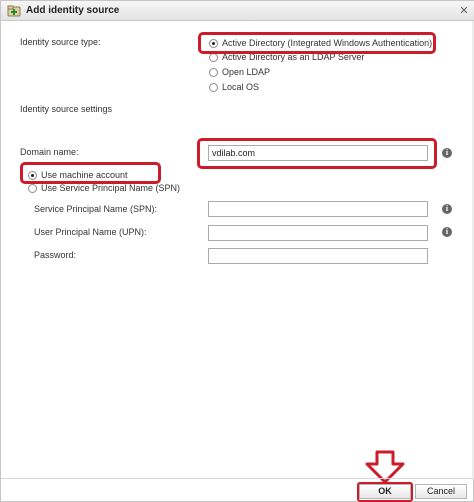 The width and height of the screenshot is (474, 502). What do you see at coordinates (90, 232) in the screenshot?
I see `upn-label: User Principal Name (UPN):` at bounding box center [90, 232].